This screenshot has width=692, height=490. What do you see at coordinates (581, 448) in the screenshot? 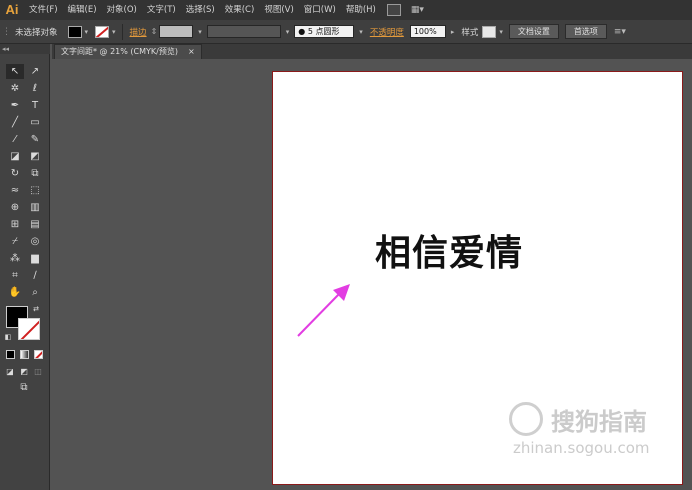
I see `watermark-url: zhinan.sogou.com` at bounding box center [581, 448].